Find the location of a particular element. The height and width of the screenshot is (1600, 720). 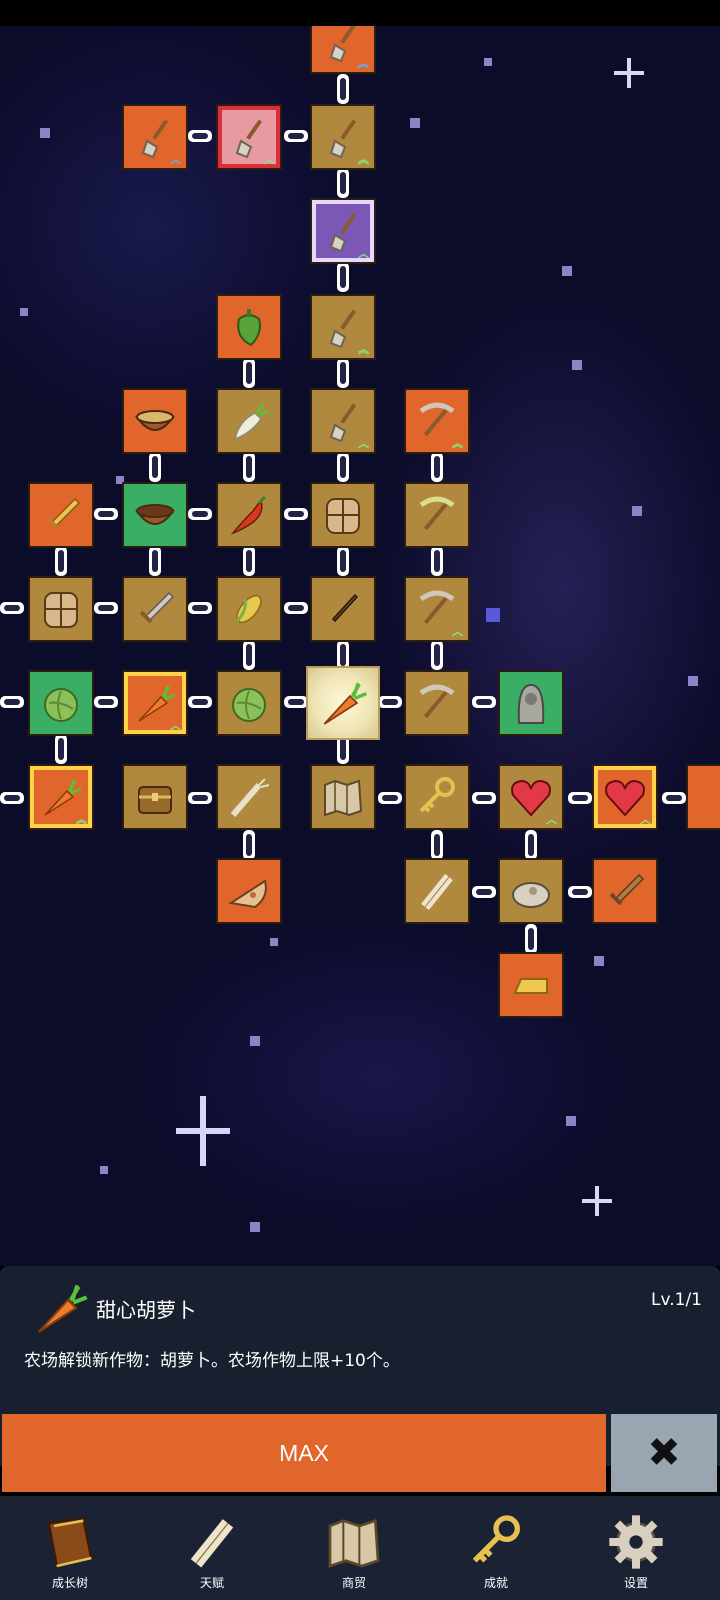

pickaxe-icon is located at coordinates (437, 703).